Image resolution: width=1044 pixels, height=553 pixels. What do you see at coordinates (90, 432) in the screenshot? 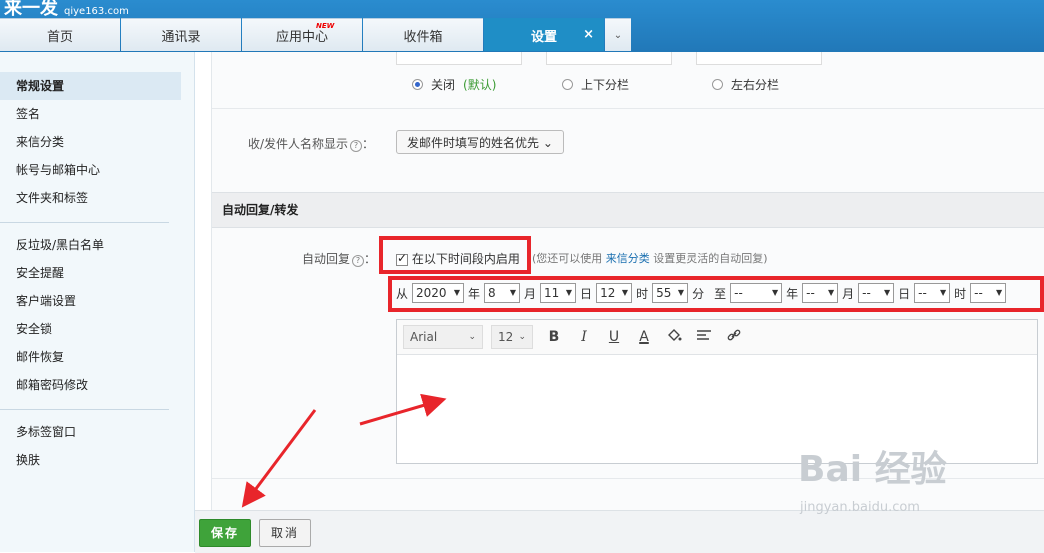
I see `sidebar-item-multi-tab: 多标签窗口` at bounding box center [90, 432].